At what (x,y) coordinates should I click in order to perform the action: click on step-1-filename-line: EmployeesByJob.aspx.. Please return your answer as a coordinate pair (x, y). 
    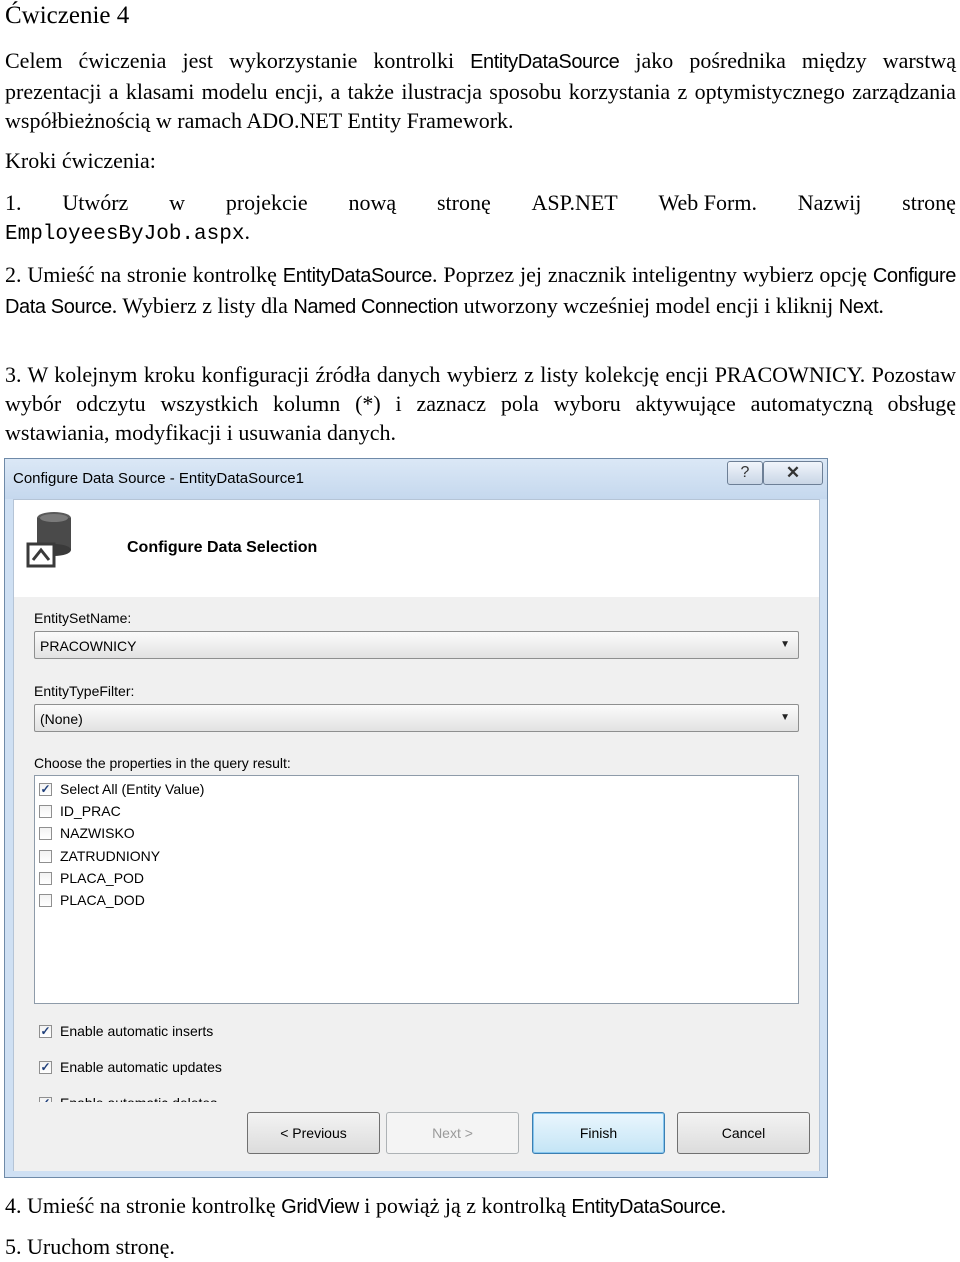
    Looking at the image, I should click on (127, 232).